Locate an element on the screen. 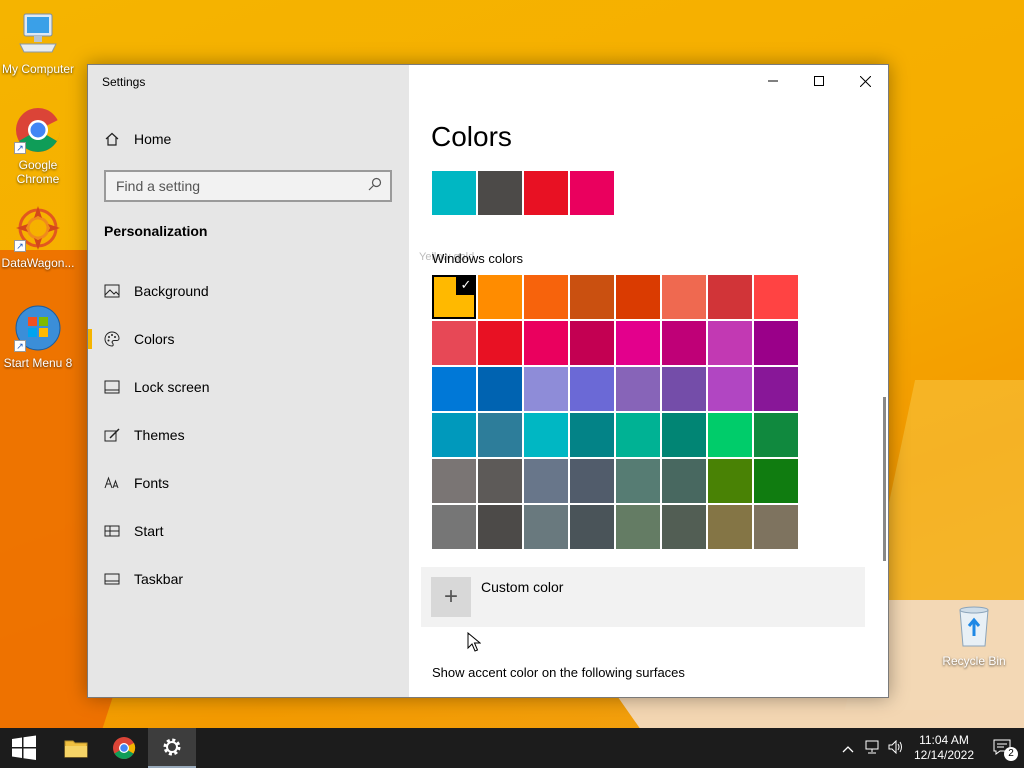 The height and width of the screenshot is (768, 1024). desktop-icon-label: Google Chrome is located at coordinates (38, 172).